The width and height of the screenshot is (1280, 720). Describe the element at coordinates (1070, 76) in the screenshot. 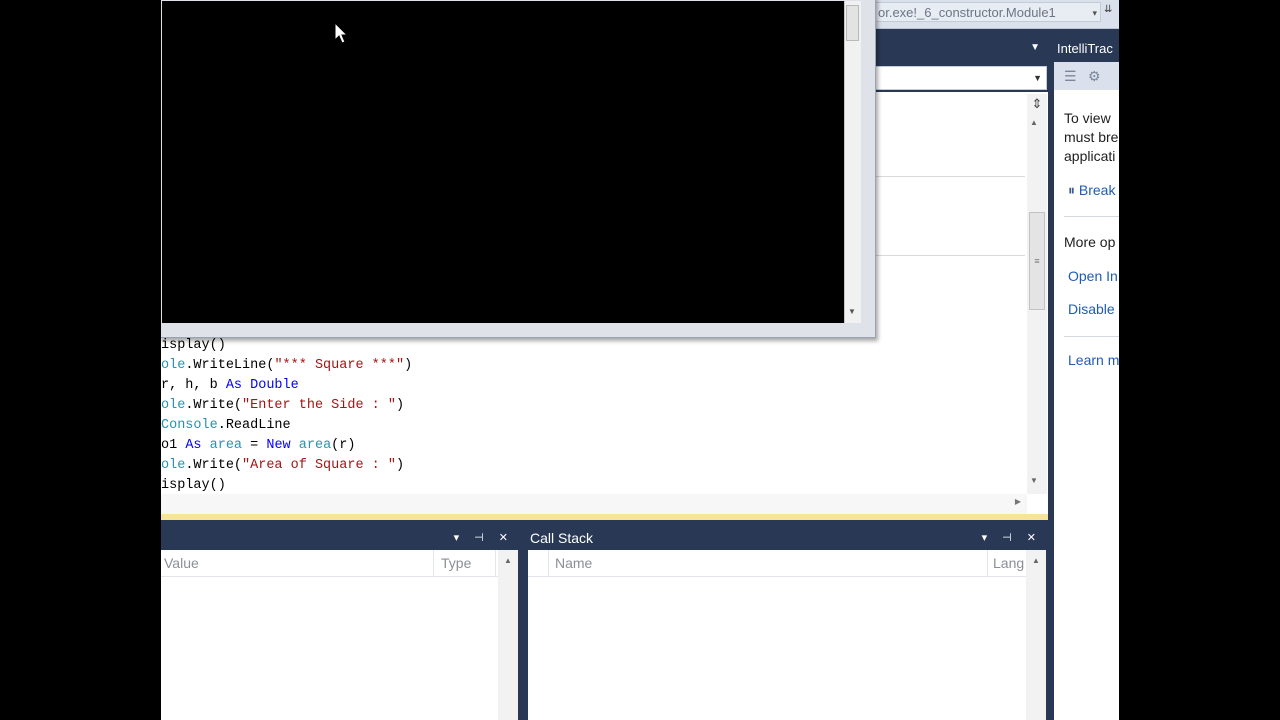

I see `list-icon: ☰` at that location.